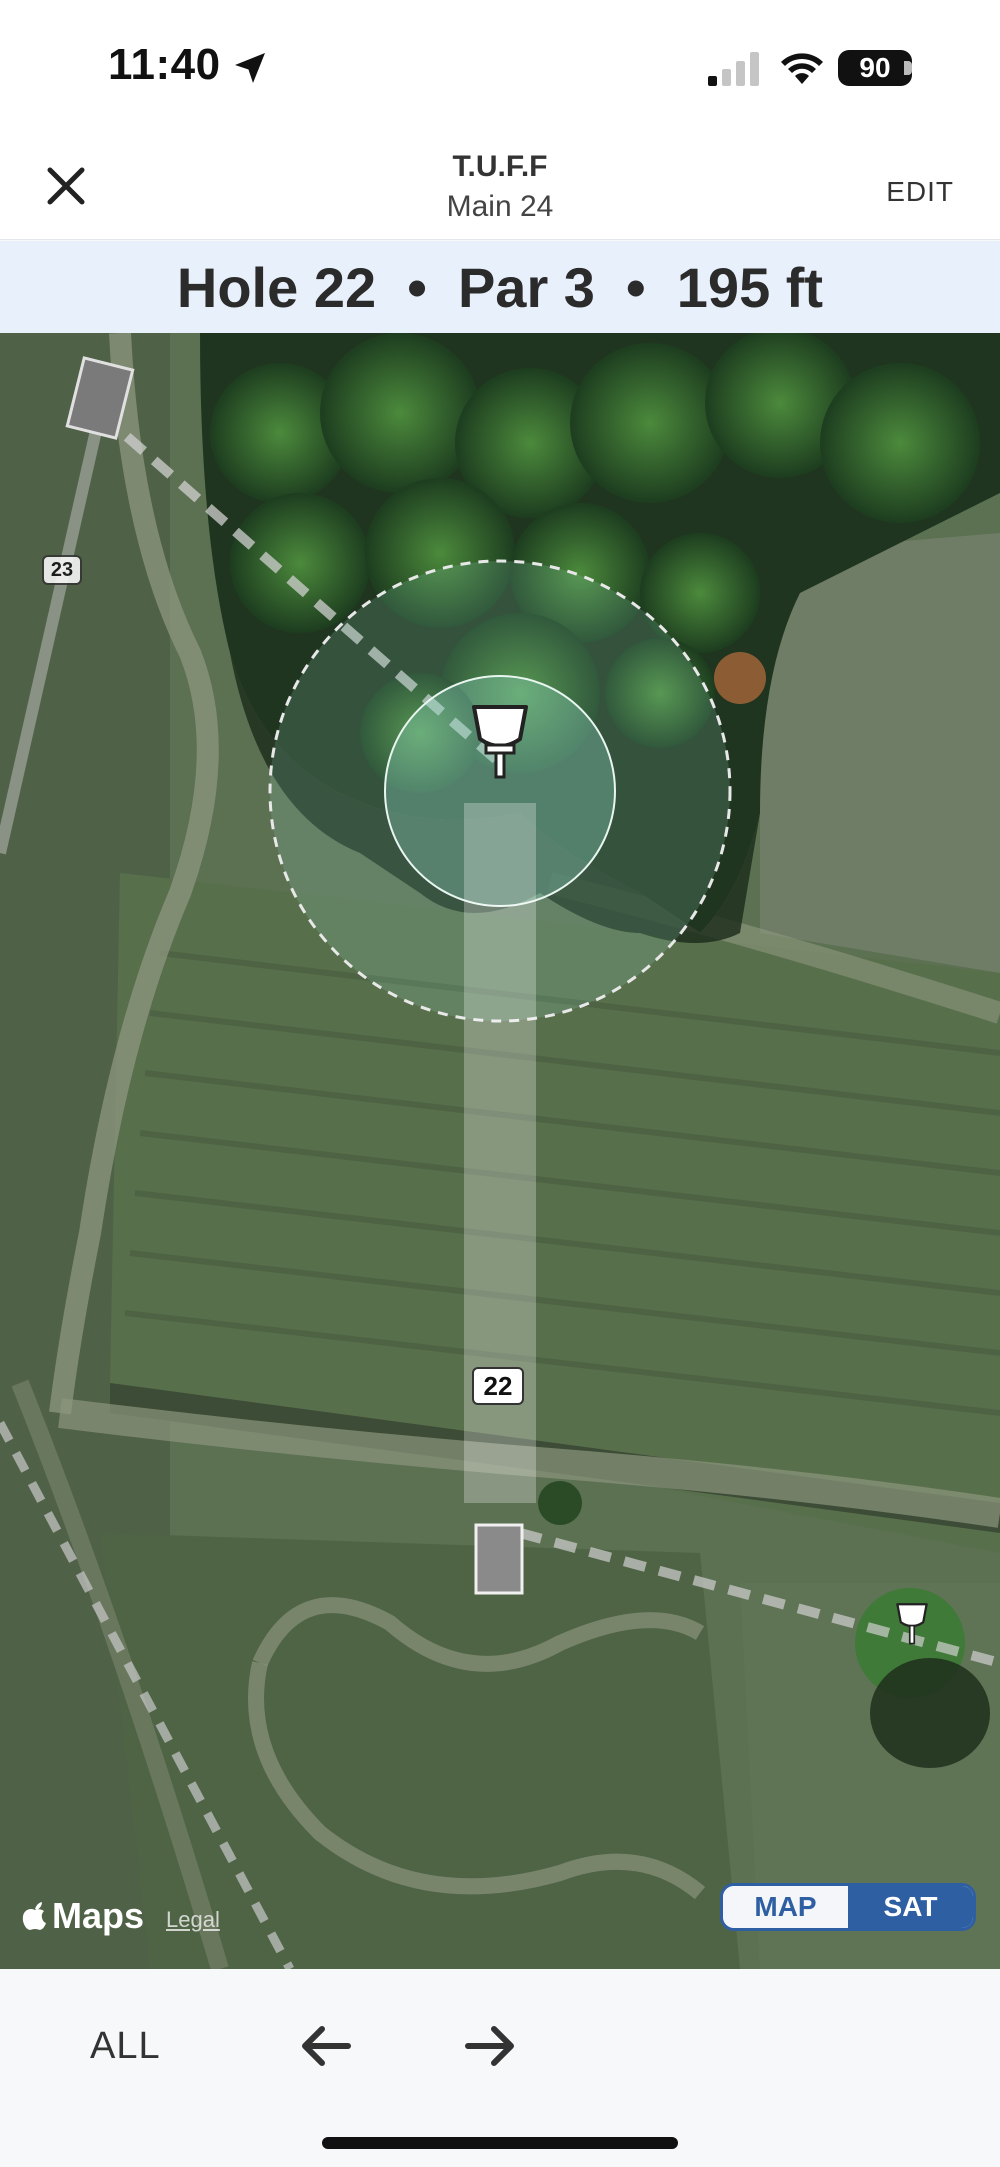  I want to click on basket-icon, so click(500, 744).